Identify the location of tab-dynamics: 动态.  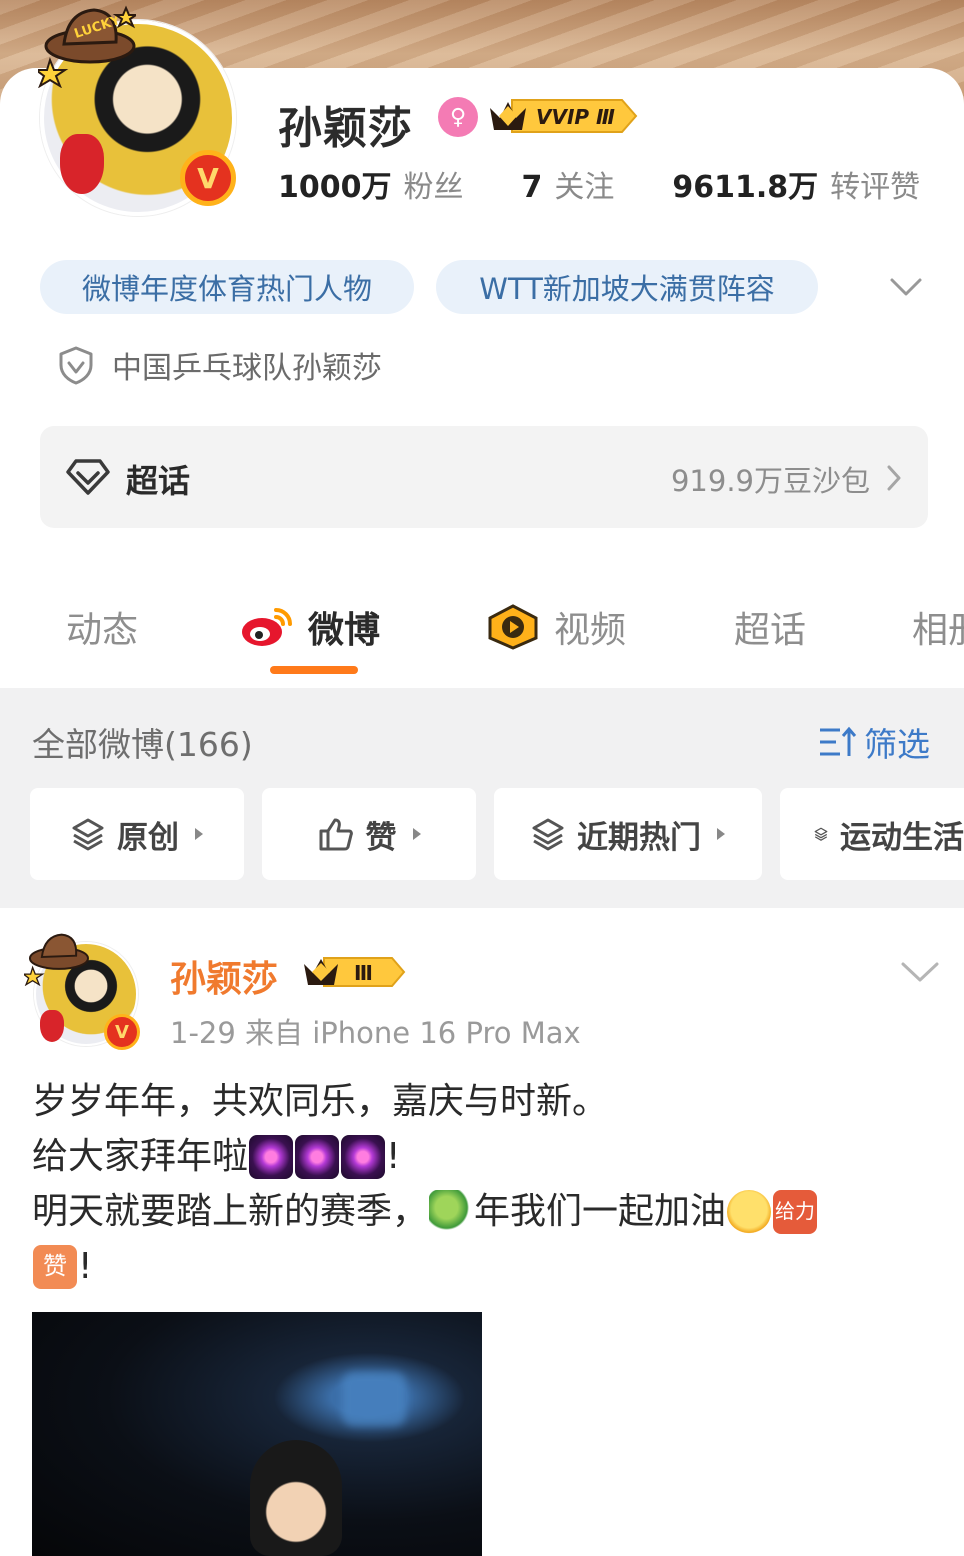
(102, 627).